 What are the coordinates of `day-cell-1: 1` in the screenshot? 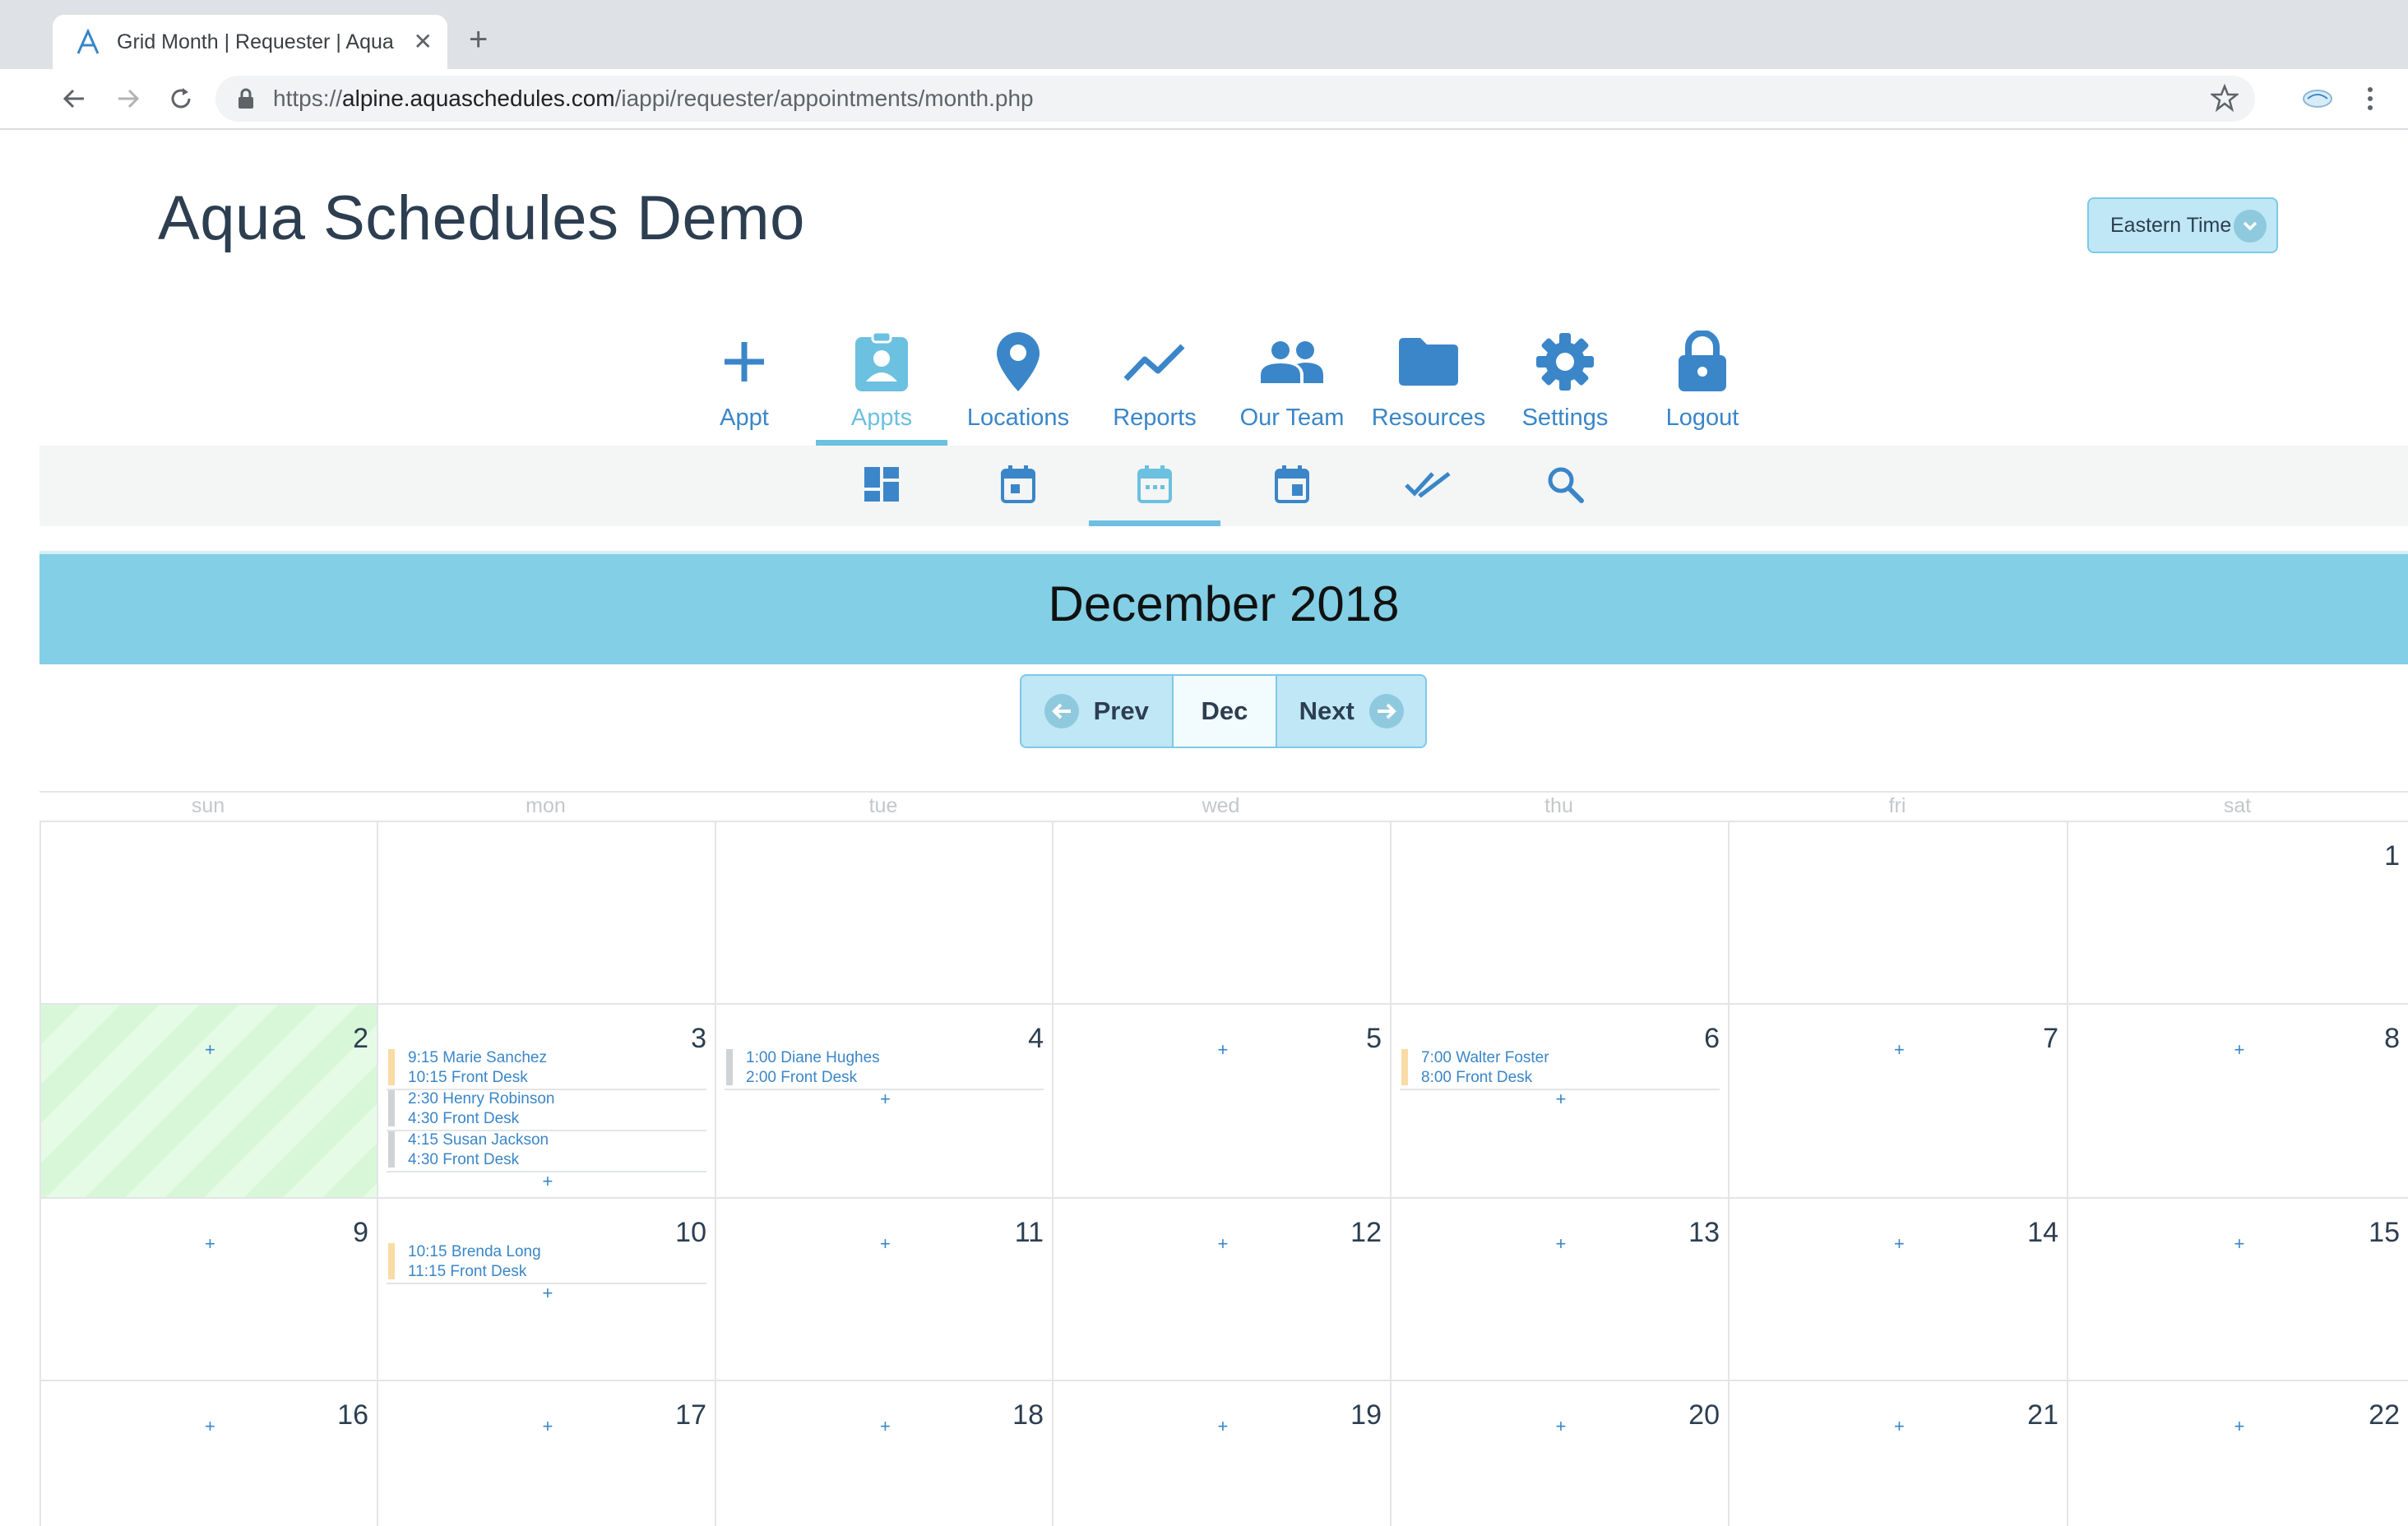 It's located at (2237, 912).